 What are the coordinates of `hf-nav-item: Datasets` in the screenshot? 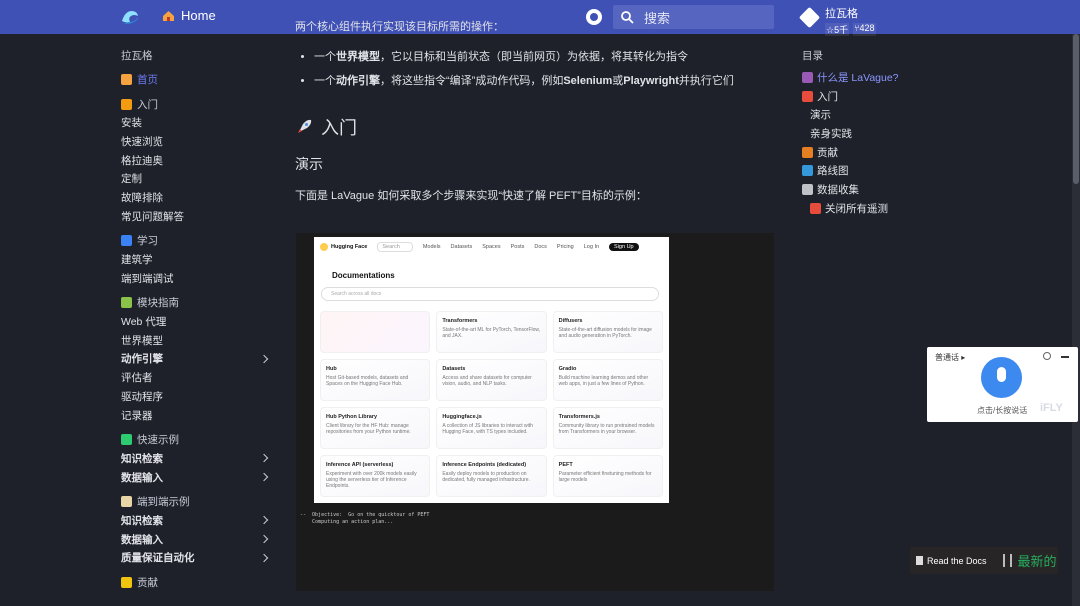 It's located at (461, 247).